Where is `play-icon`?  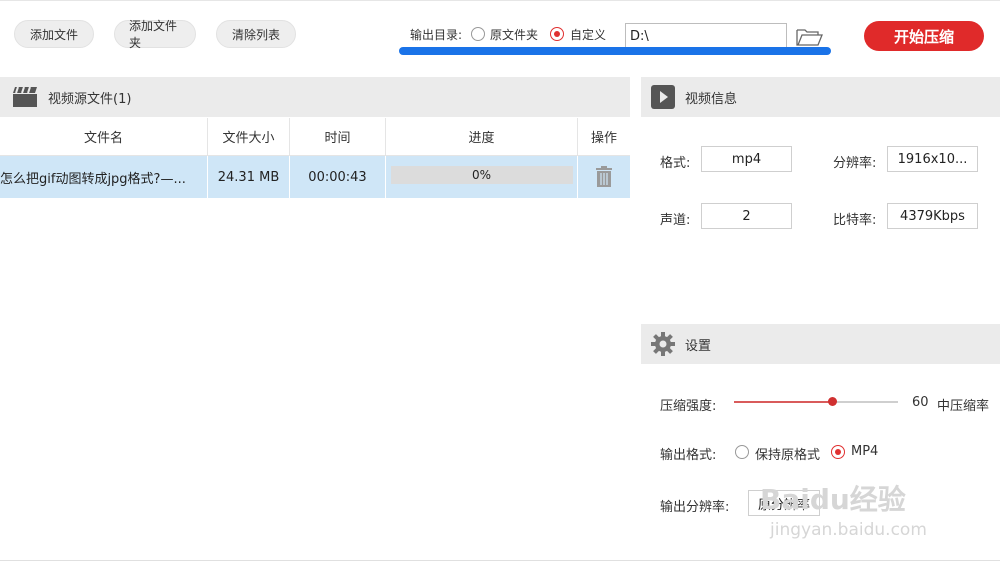
play-icon is located at coordinates (663, 97).